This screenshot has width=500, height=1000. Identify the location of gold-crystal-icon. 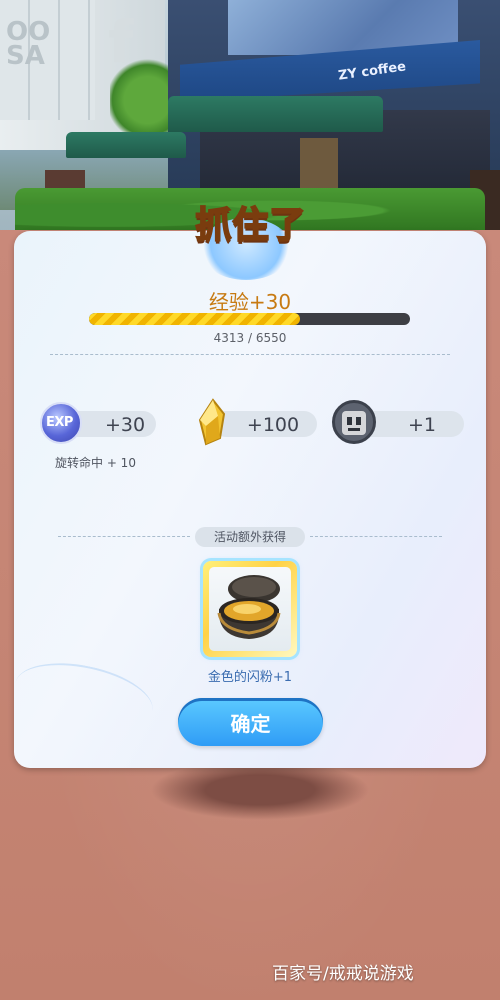
(212, 422).